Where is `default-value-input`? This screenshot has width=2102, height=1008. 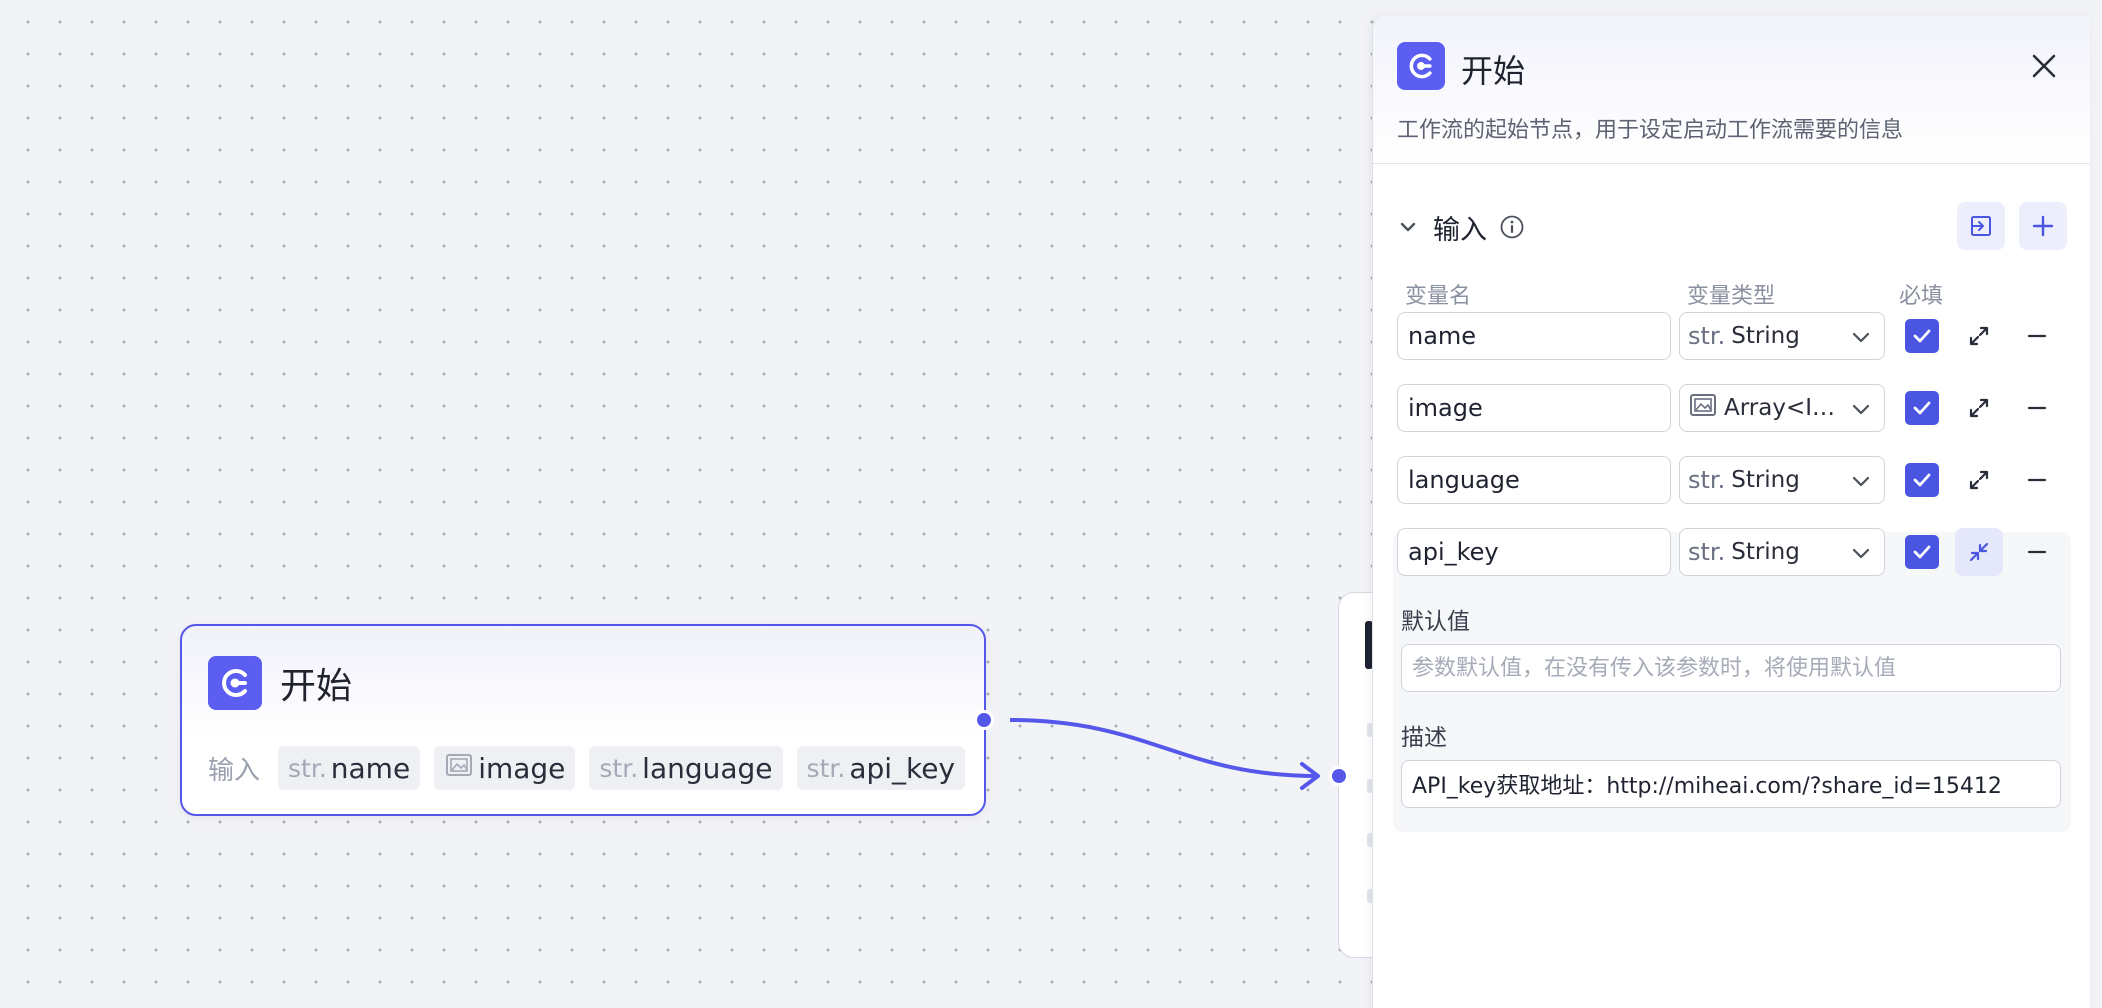 default-value-input is located at coordinates (1731, 668).